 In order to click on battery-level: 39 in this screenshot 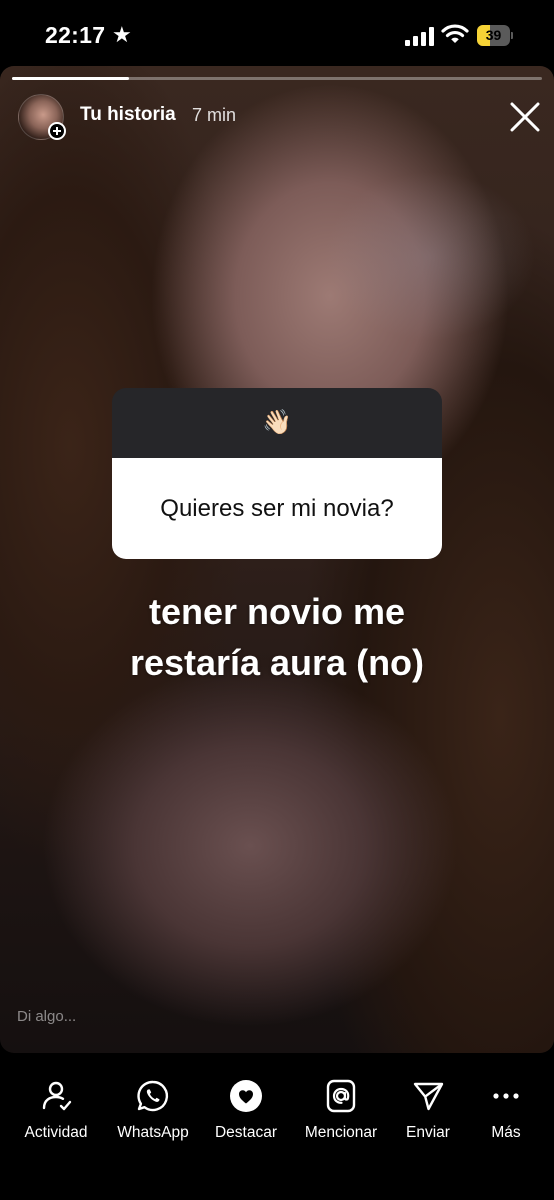, I will do `click(493, 35)`.